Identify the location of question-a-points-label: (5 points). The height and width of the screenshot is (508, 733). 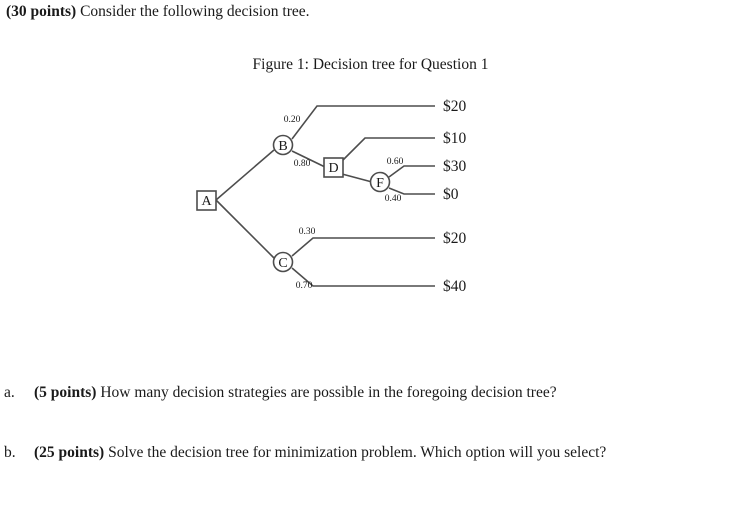
(65, 392).